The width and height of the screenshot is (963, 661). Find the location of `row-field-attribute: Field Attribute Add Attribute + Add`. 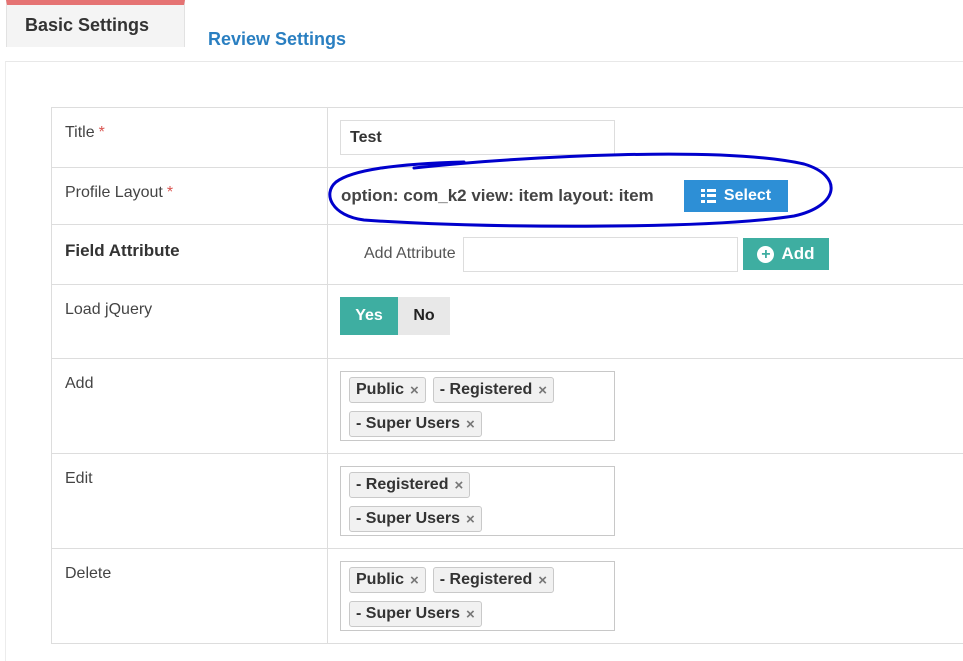

row-field-attribute: Field Attribute Add Attribute + Add is located at coordinates (507, 255).